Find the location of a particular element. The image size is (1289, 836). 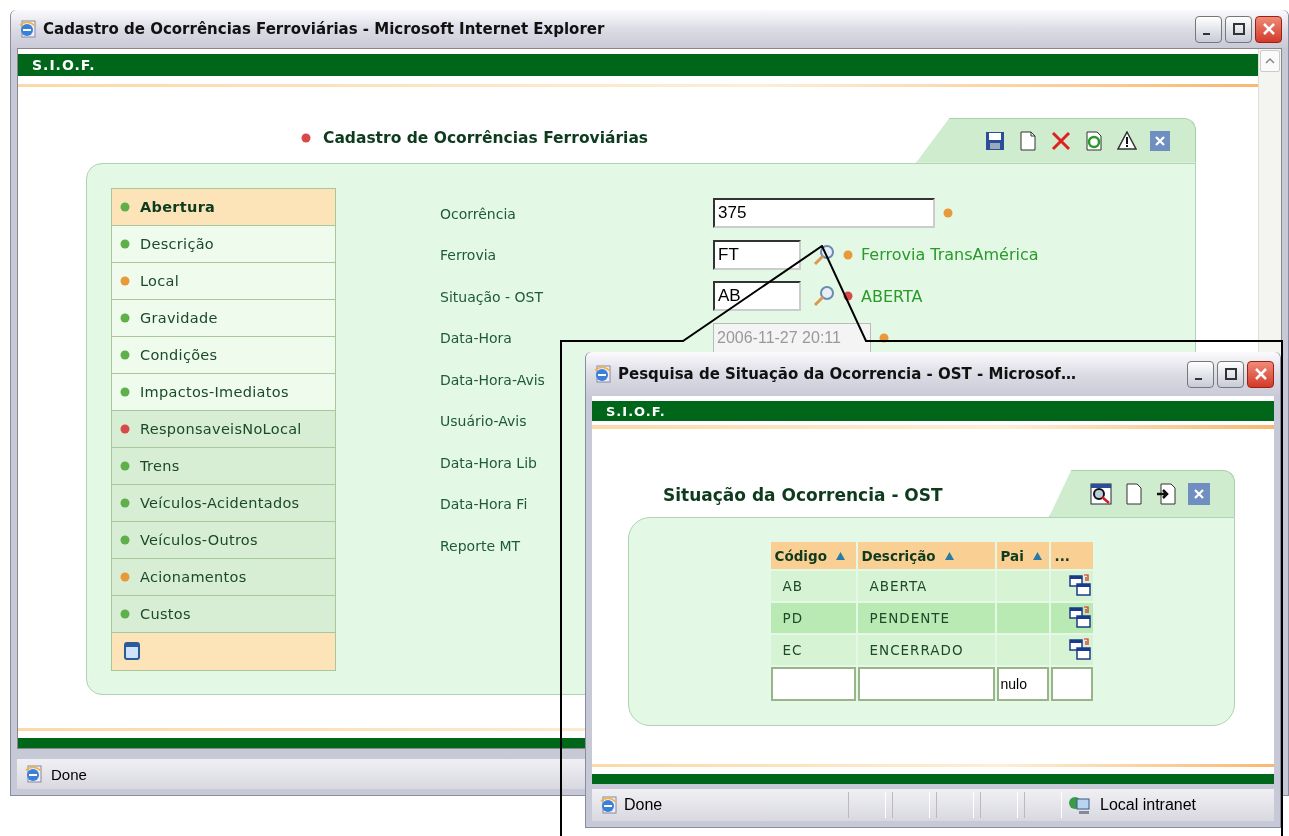

table-cell: EC is located at coordinates (813, 649).